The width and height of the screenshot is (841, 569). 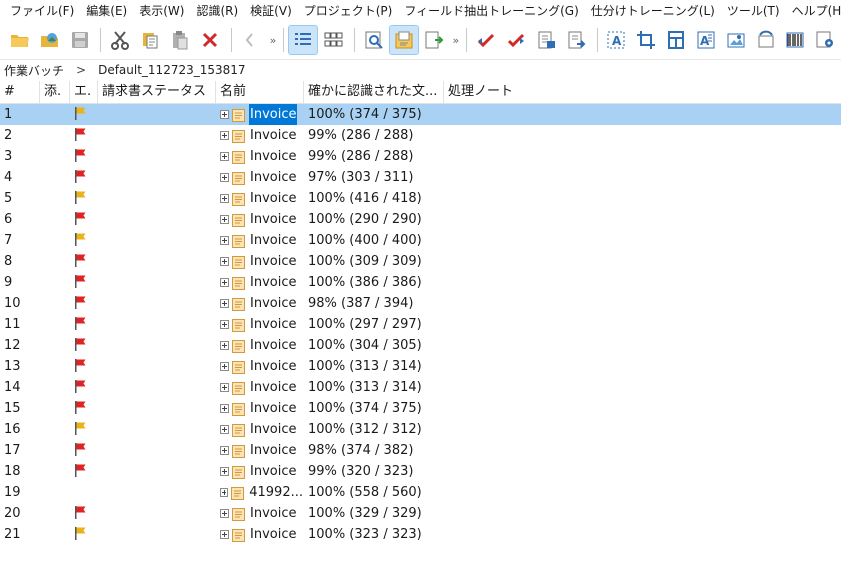 I want to click on recognize-document-icon, so click(x=546, y=40).